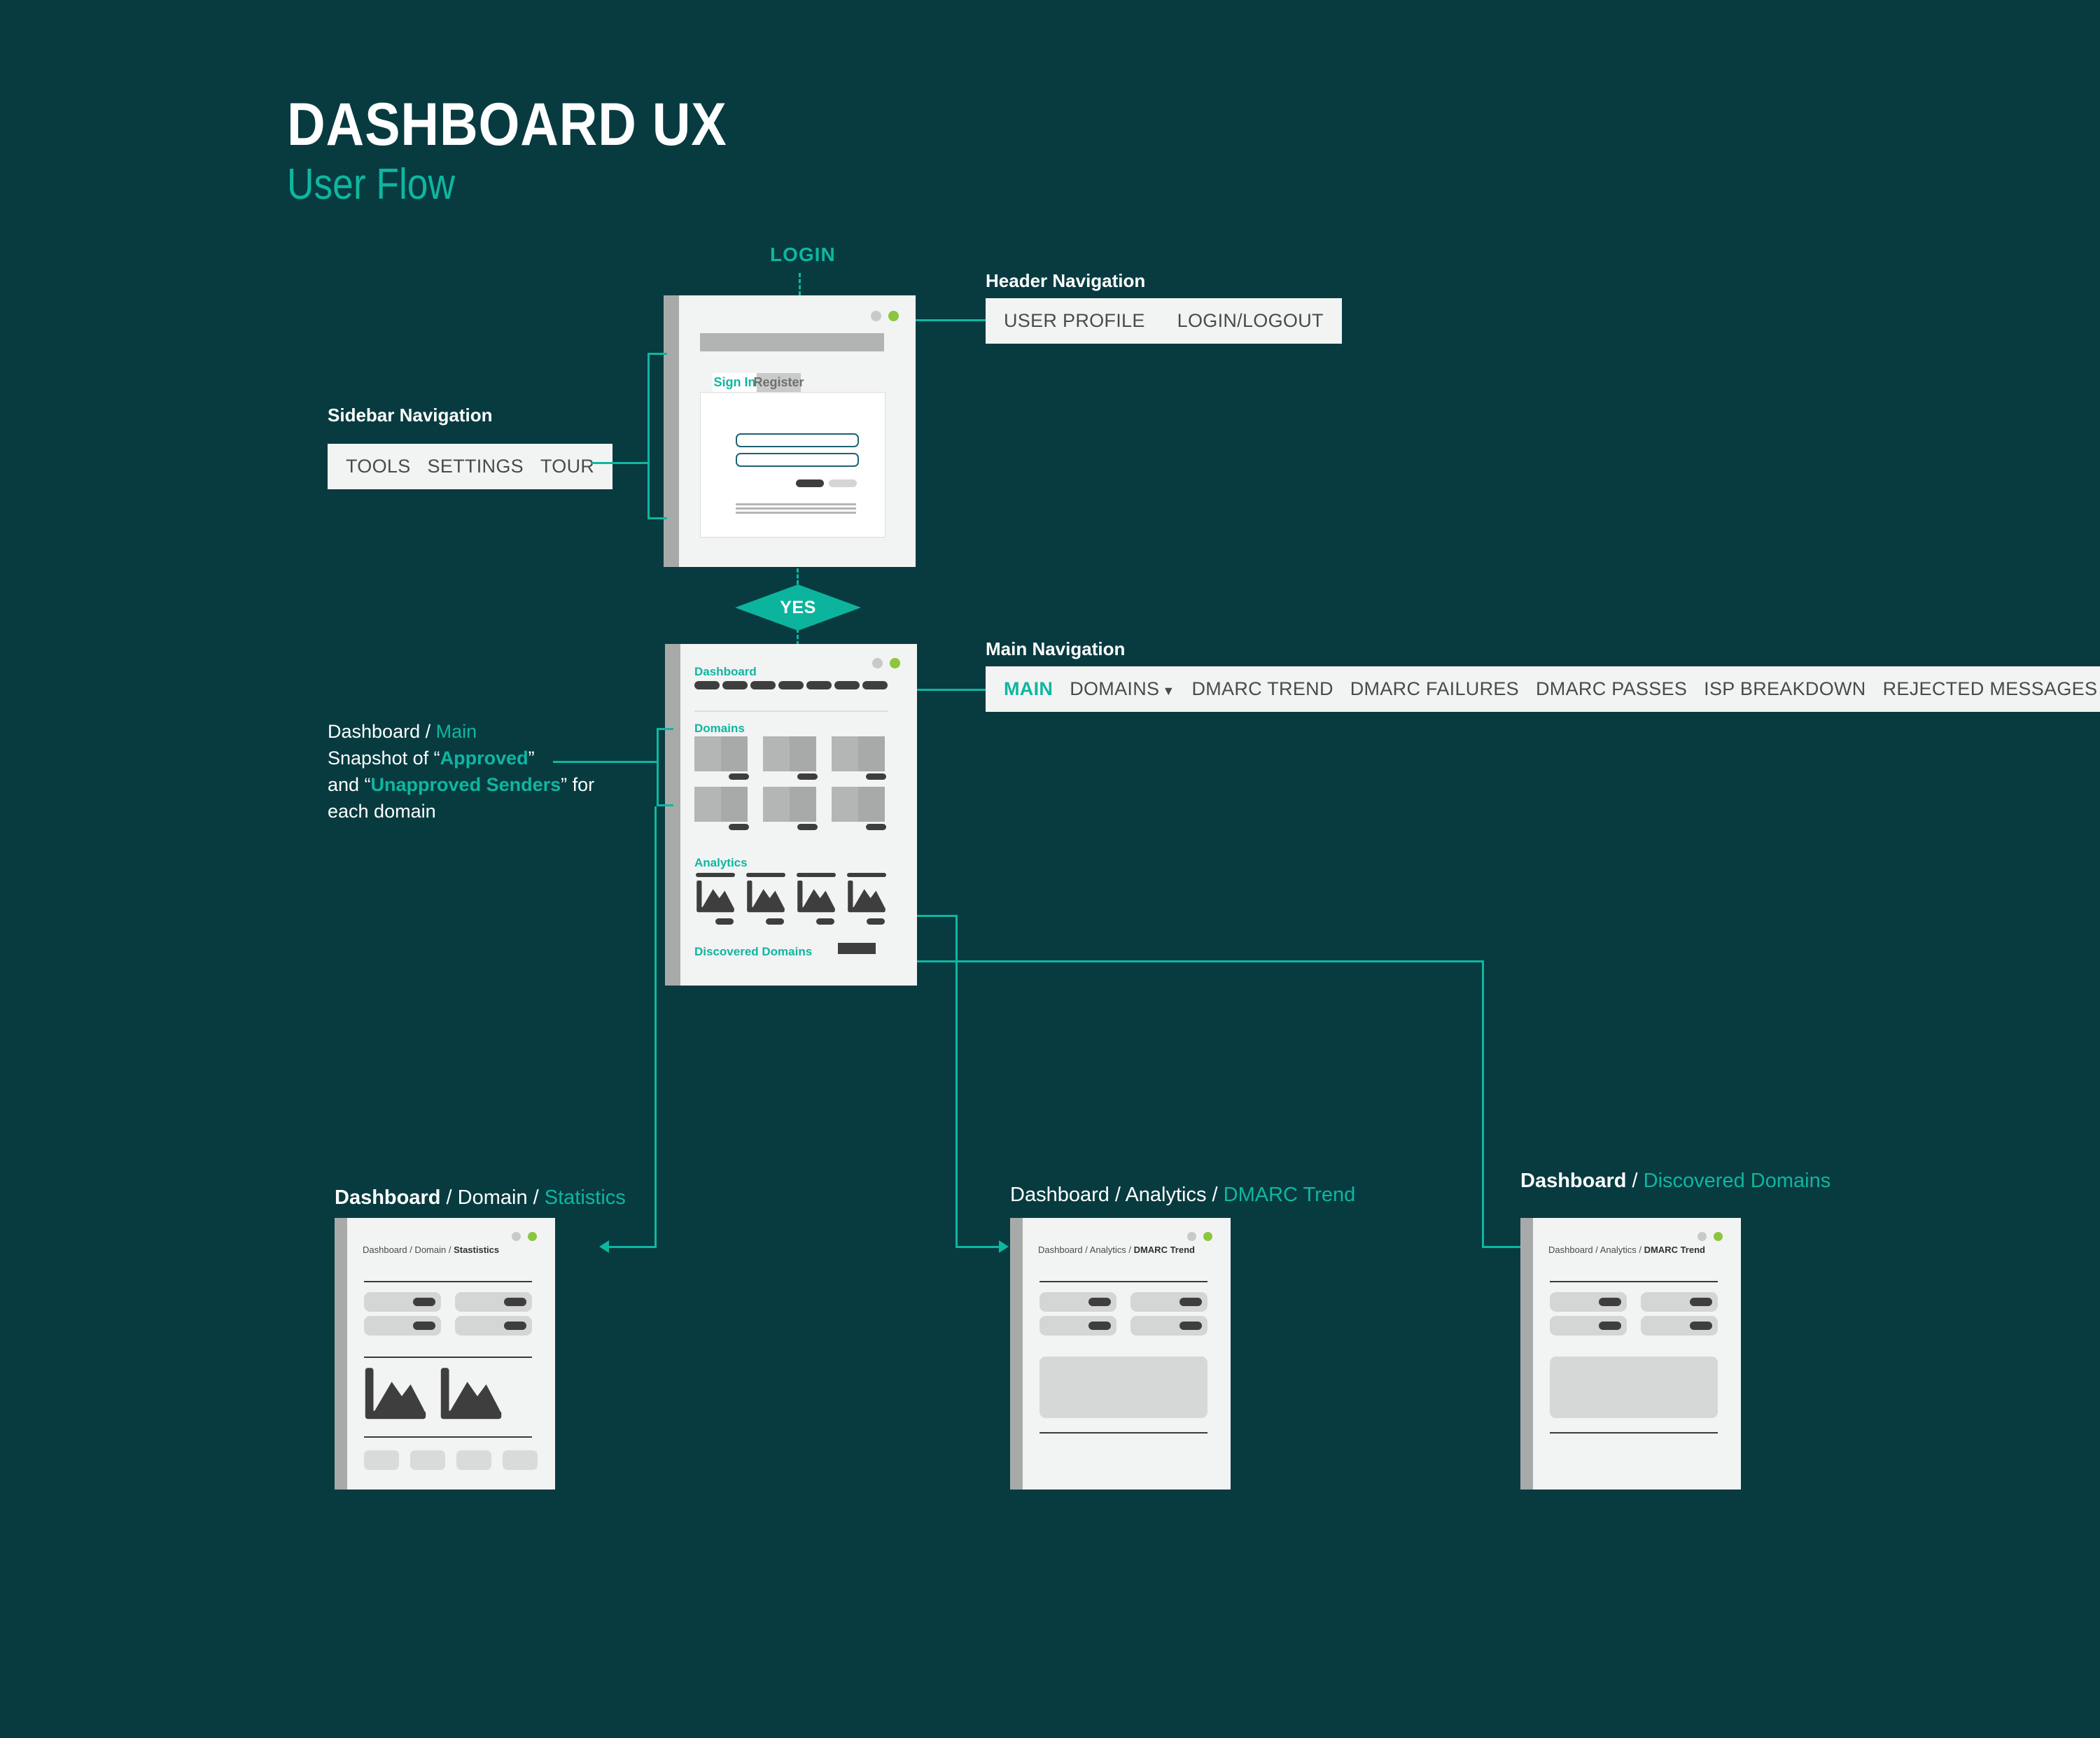  What do you see at coordinates (1183, 1195) in the screenshot?
I see `caption-dmarc-trend: Dashboard / Analytics / DMARC Trend` at bounding box center [1183, 1195].